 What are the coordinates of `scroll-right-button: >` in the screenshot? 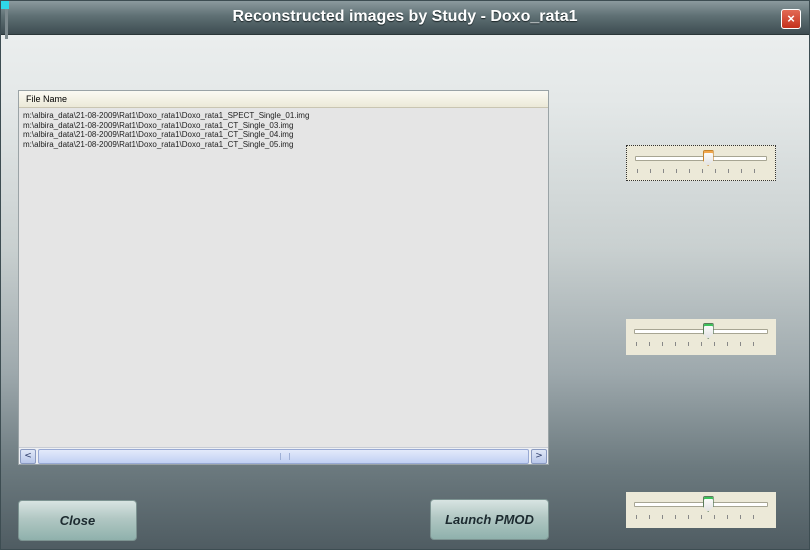 It's located at (539, 456).